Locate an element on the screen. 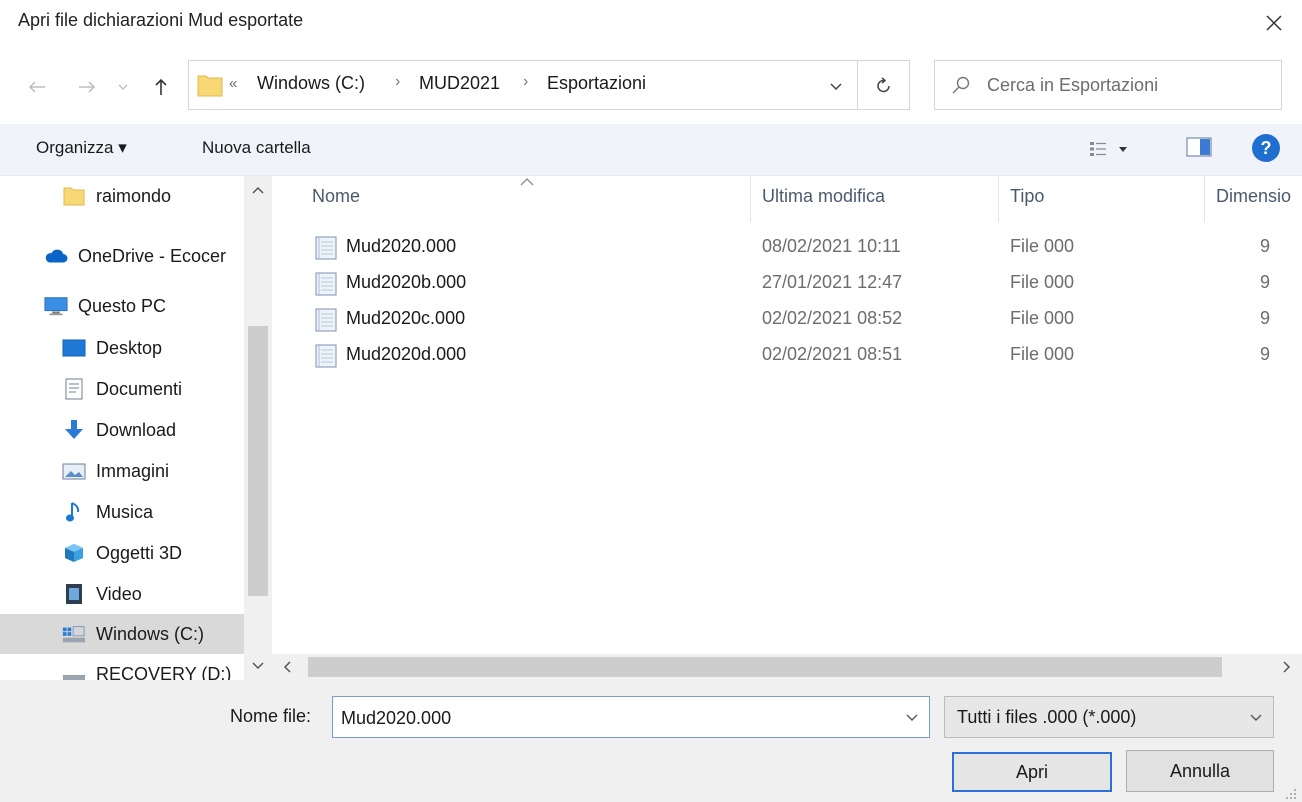 The height and width of the screenshot is (802, 1302). file-name: Mud2020.000 is located at coordinates (401, 246).